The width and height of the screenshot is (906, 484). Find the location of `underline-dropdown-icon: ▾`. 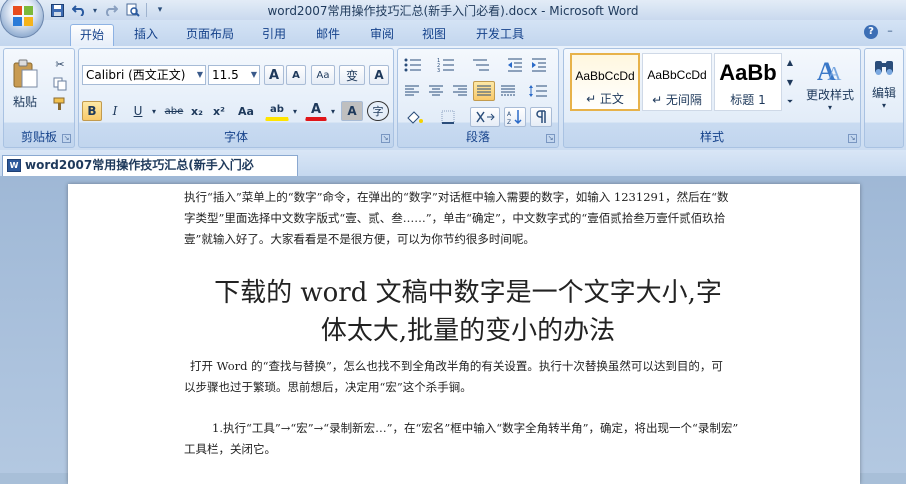

underline-dropdown-icon: ▾ is located at coordinates (154, 111).